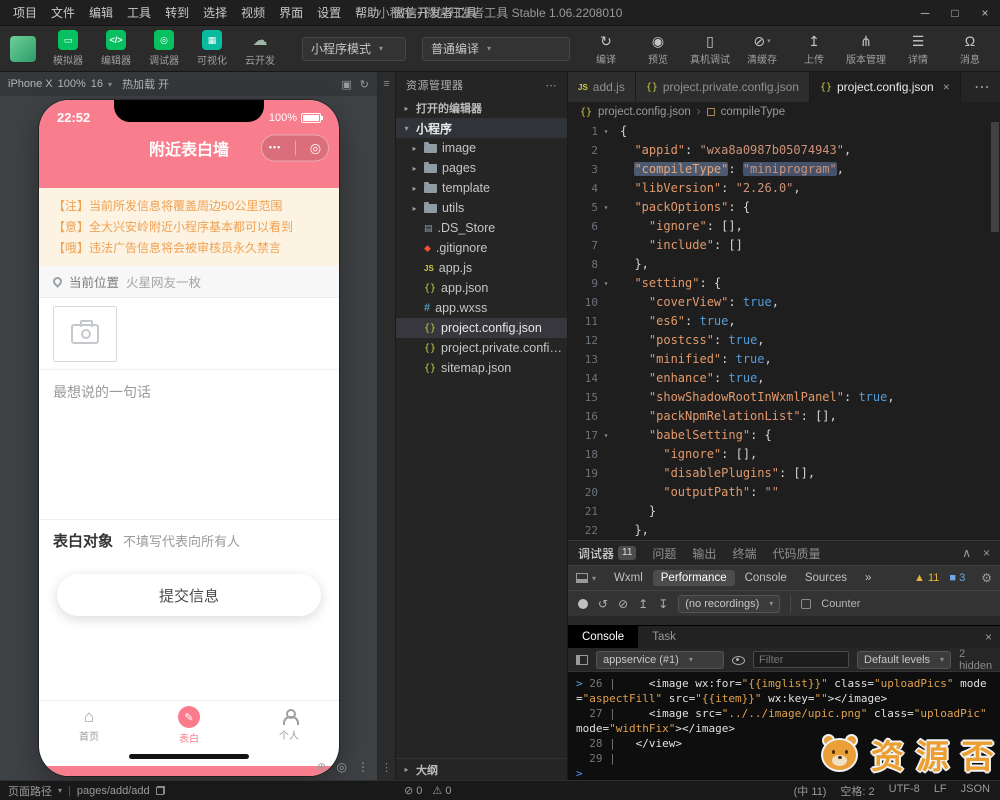  What do you see at coordinates (181, 540) in the screenshot?
I see `target-input: 不填写代表向所有人` at bounding box center [181, 540].